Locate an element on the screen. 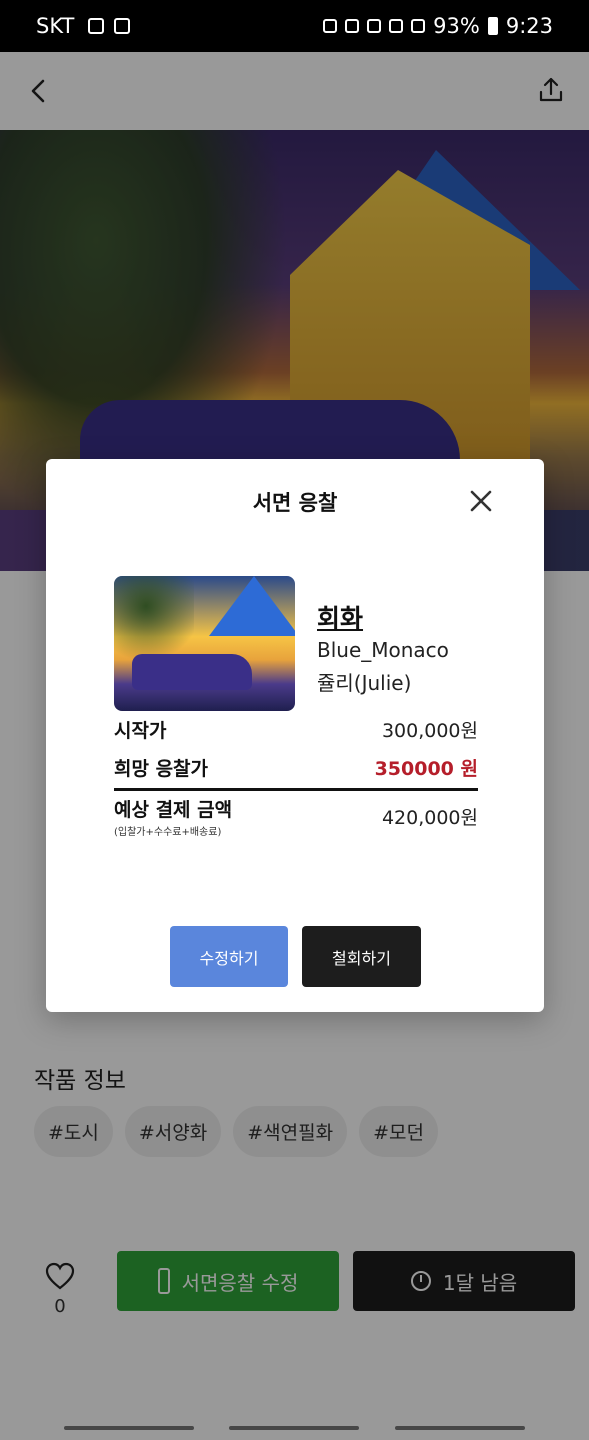 The height and width of the screenshot is (1440, 589). start-price-label: 시작가 is located at coordinates (140, 731).